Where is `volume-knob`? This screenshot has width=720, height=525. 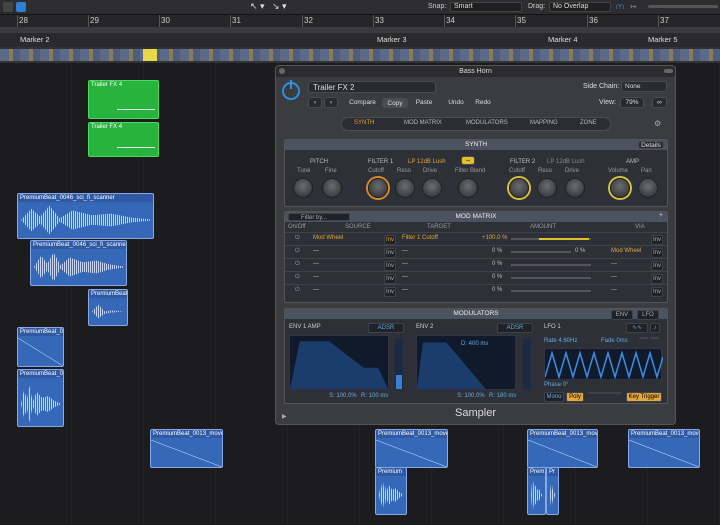
volume-knob is located at coordinates (620, 188).